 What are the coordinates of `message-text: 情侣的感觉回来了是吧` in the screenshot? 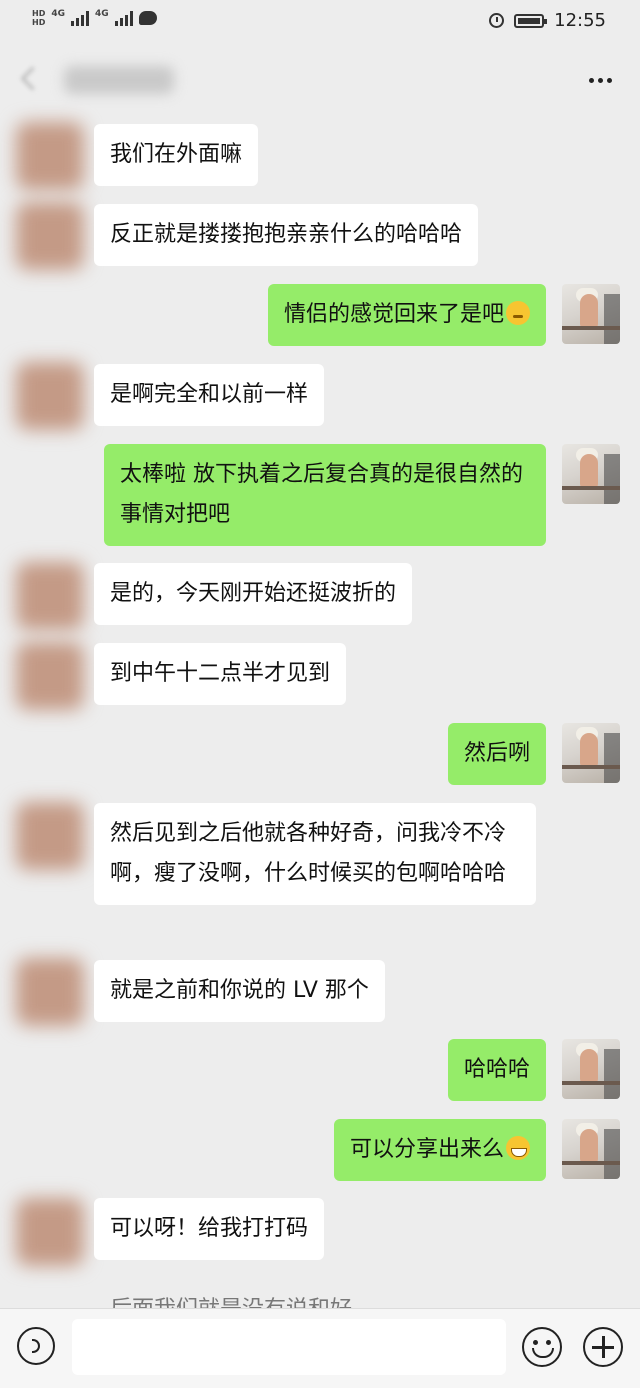 It's located at (393, 314).